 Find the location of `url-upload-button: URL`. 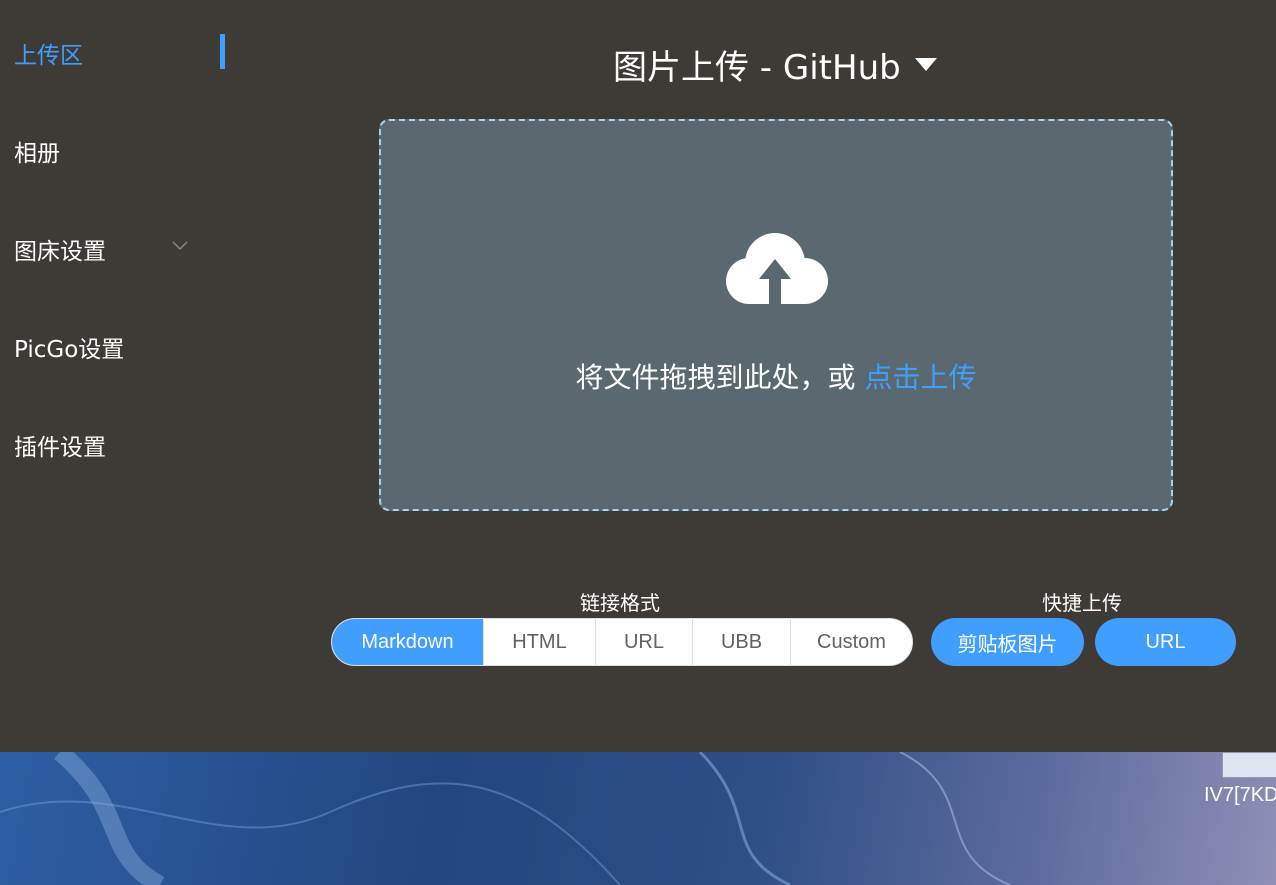

url-upload-button: URL is located at coordinates (1165, 642).